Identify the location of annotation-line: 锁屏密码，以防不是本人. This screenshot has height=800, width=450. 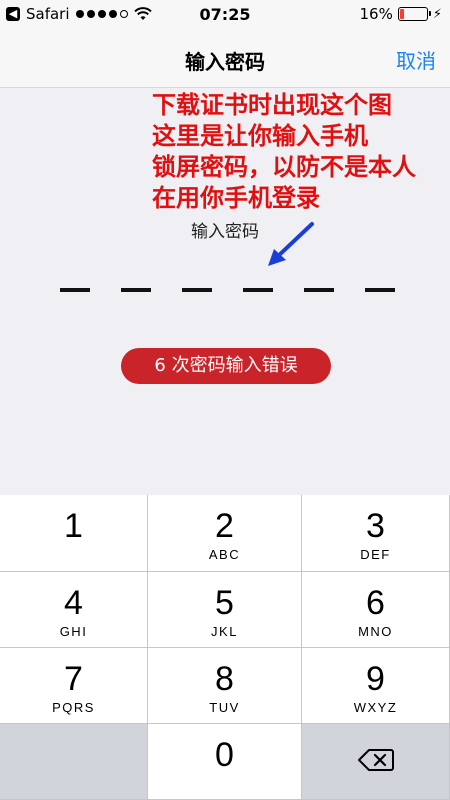
(284, 167).